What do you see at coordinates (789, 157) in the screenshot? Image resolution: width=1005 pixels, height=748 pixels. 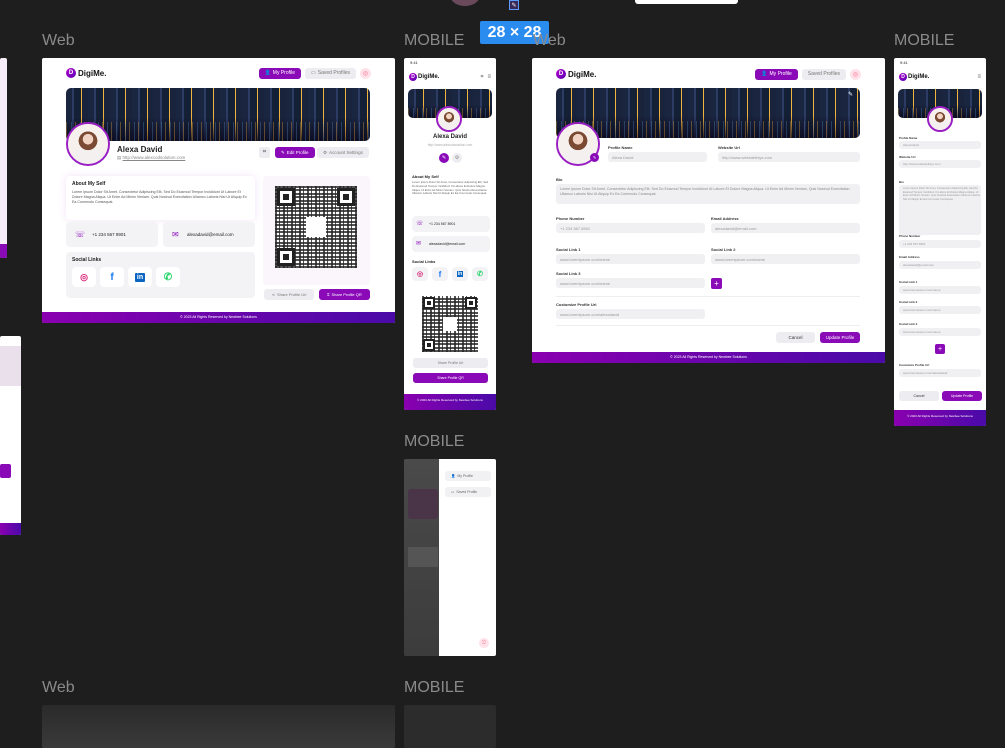 I see `website-url-input: http://www.websitethiys.com` at bounding box center [789, 157].